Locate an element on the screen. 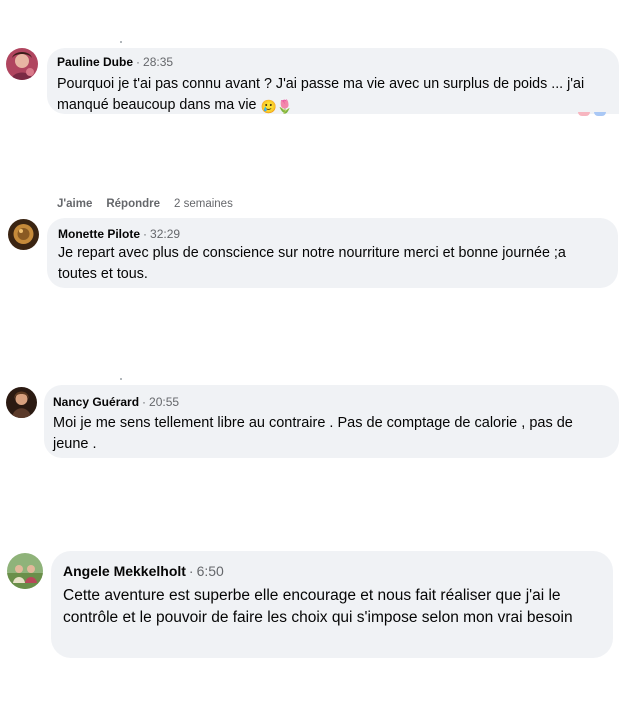 Image resolution: width=640 pixels, height=720 pixels. comment-actions: J'aime Répondre 2 semaines is located at coordinates (145, 204).